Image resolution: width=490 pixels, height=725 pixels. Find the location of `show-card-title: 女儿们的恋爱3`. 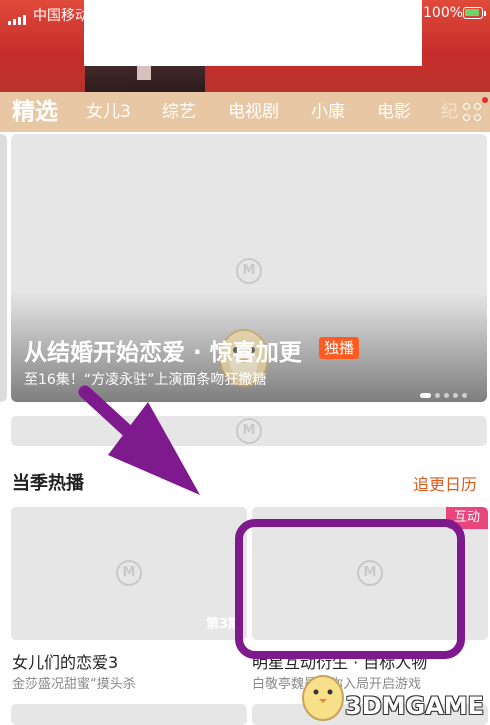

show-card-title: 女儿们的恋爱3 is located at coordinates (65, 661).